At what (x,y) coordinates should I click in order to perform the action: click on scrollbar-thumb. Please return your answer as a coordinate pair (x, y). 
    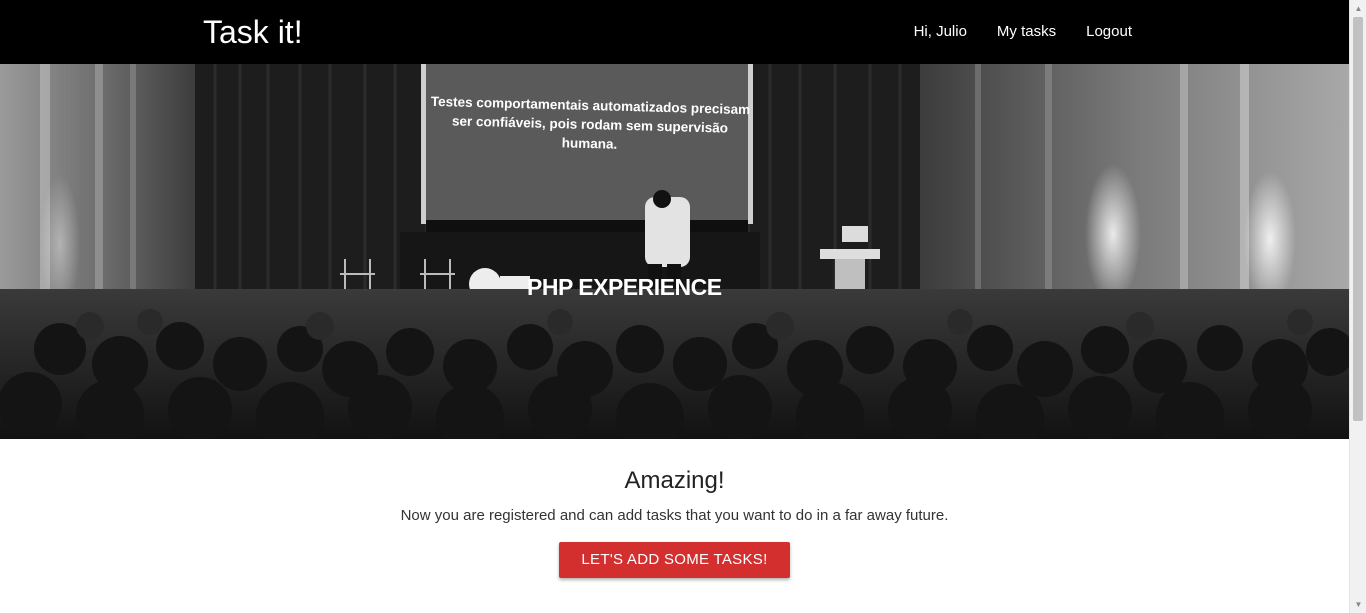
    Looking at the image, I should click on (1358, 219).